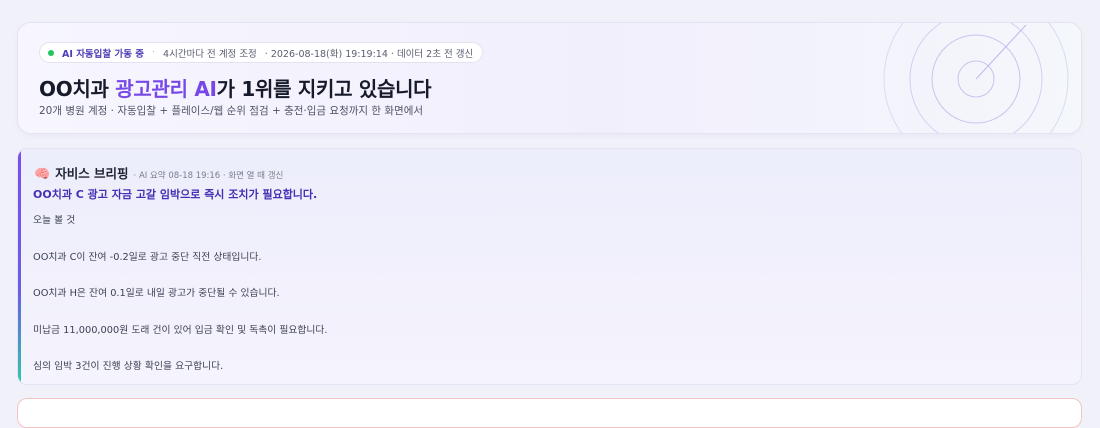 The image size is (1100, 428). Describe the element at coordinates (166, 89) in the screenshot. I see `title-accent: 광고관리 AI` at that location.